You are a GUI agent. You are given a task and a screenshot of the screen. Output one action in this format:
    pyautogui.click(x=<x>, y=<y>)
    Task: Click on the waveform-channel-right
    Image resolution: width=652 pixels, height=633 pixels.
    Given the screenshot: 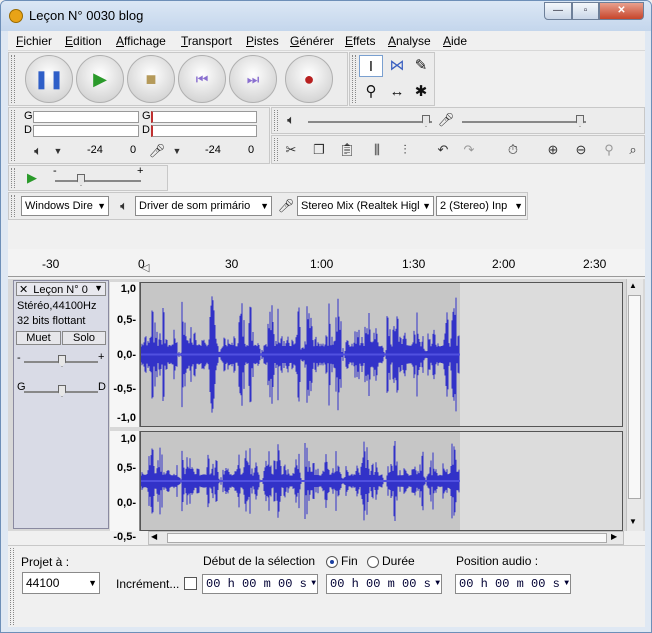 What is the action you would take?
    pyautogui.click(x=381, y=481)
    